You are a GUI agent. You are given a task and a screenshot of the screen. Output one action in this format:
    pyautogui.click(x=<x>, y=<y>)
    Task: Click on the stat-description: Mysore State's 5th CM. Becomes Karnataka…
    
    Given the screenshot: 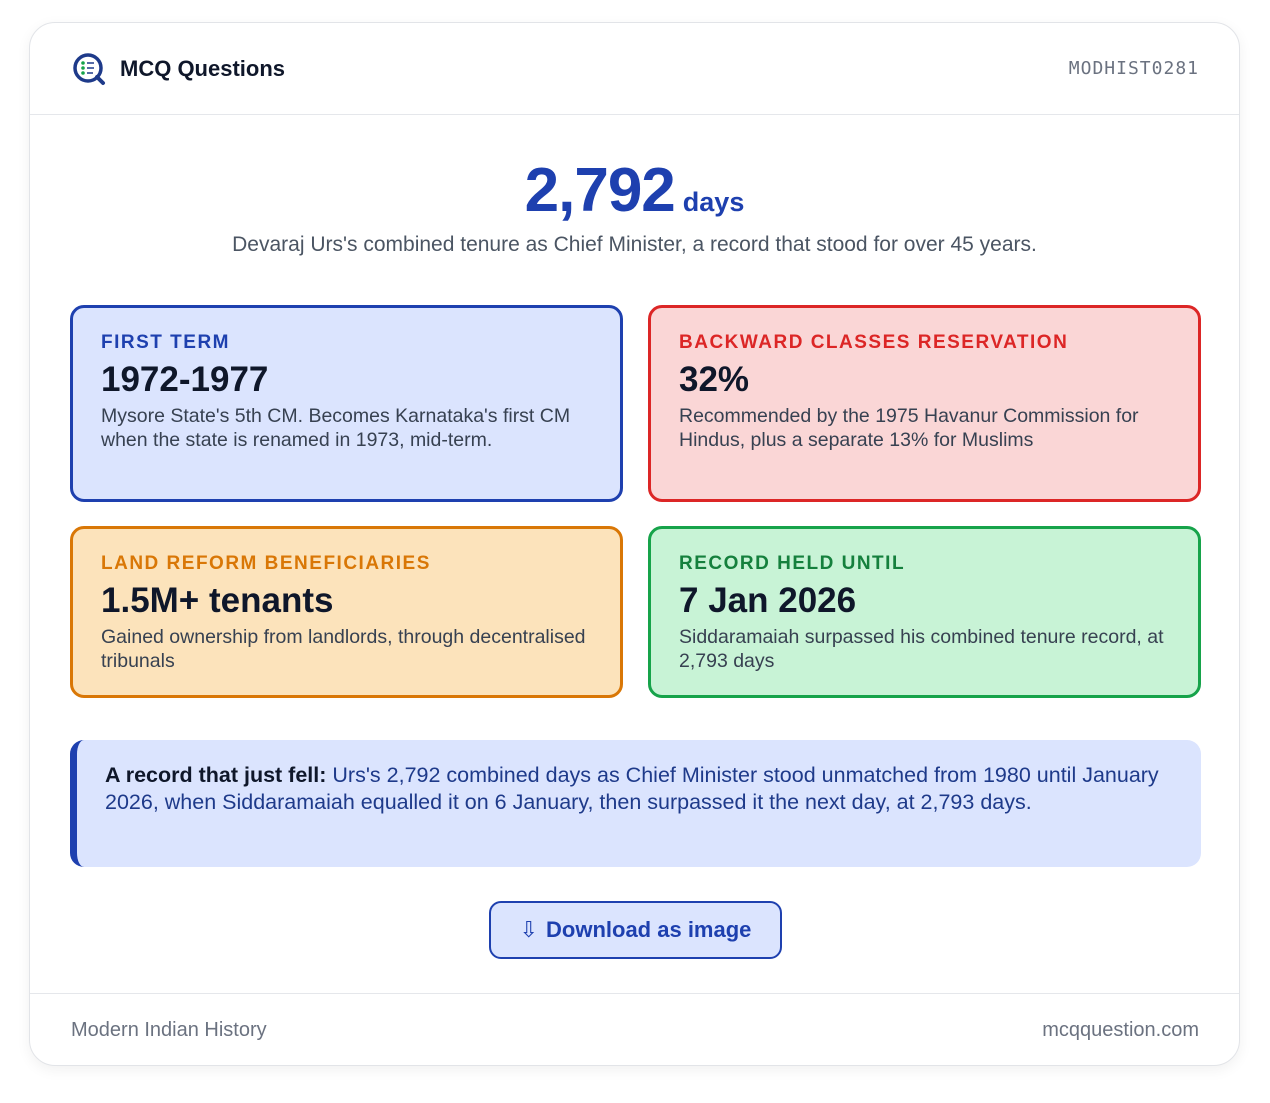 What is the action you would take?
    pyautogui.click(x=336, y=428)
    